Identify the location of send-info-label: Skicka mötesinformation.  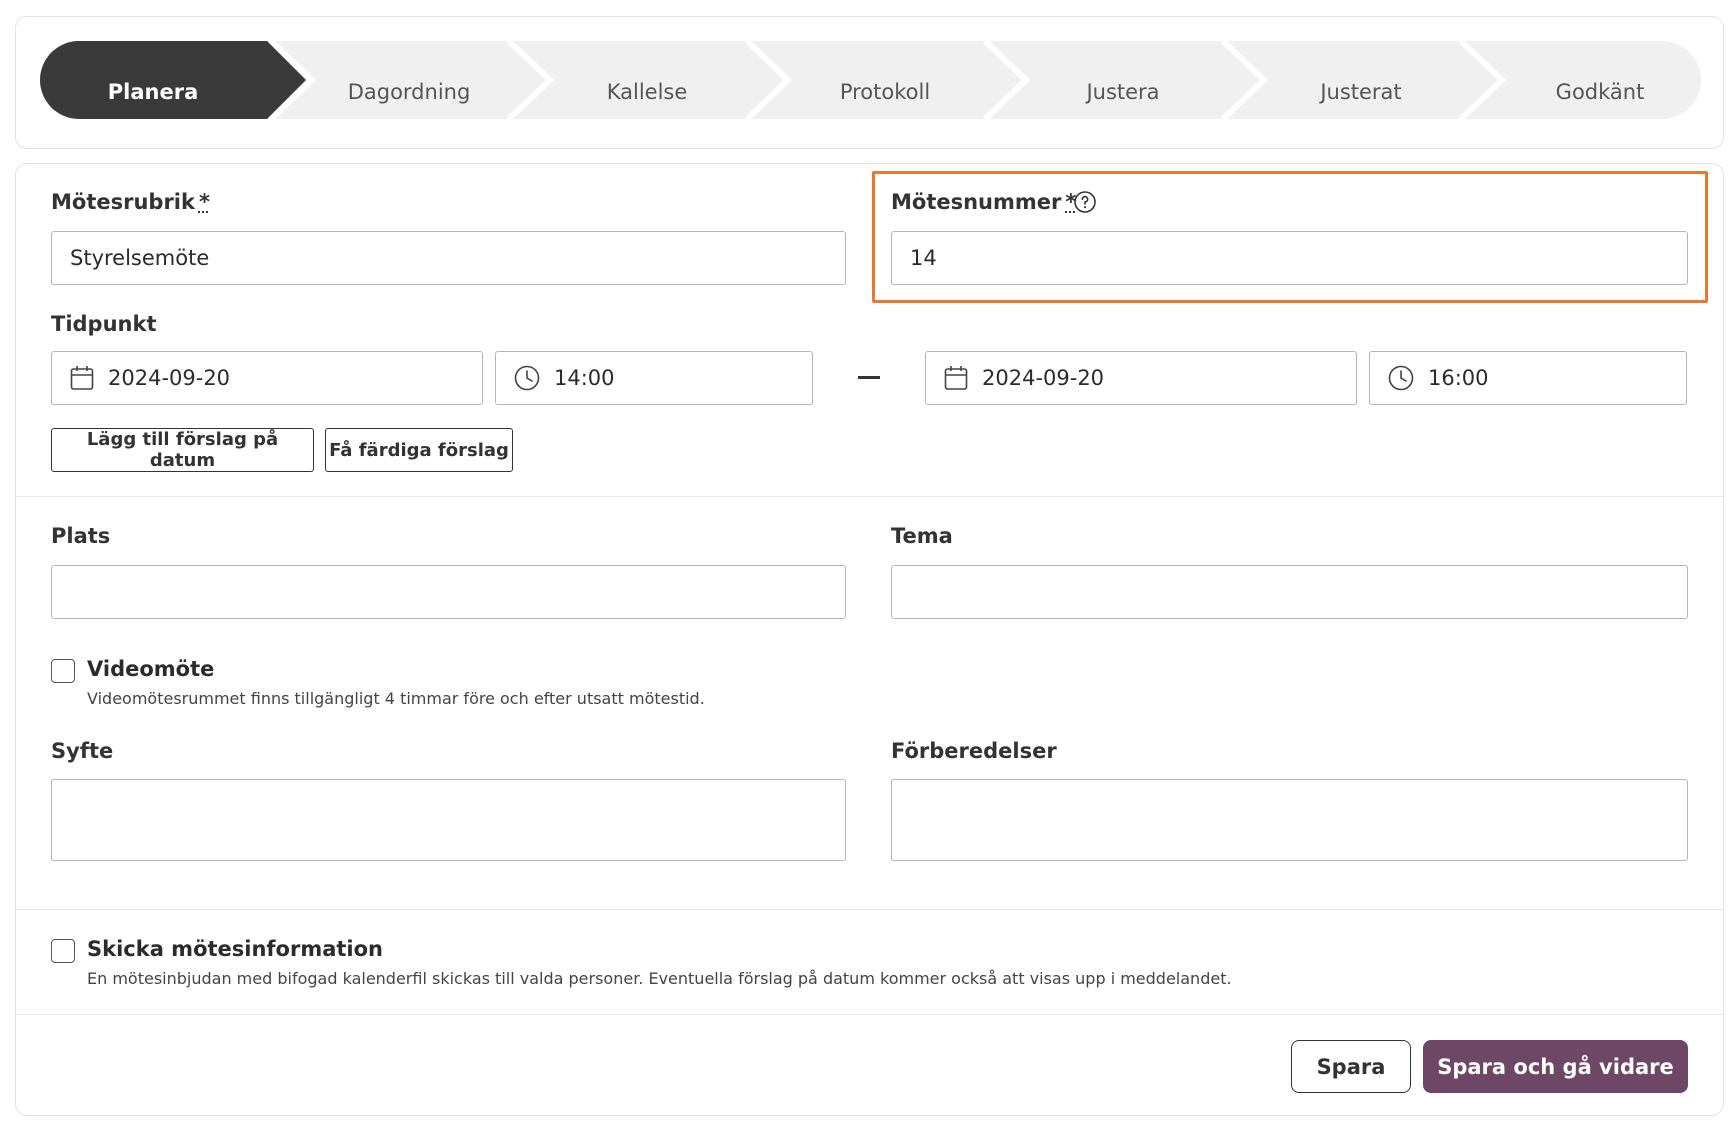
(235, 949).